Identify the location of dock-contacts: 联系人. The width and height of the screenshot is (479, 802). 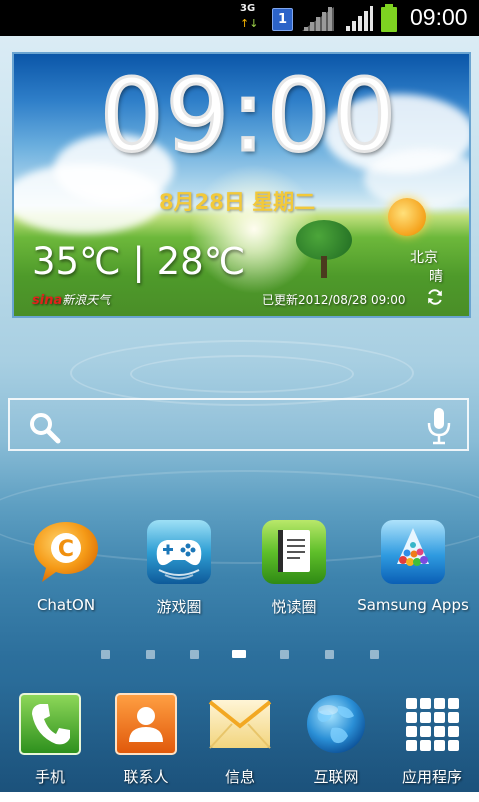
(146, 739).